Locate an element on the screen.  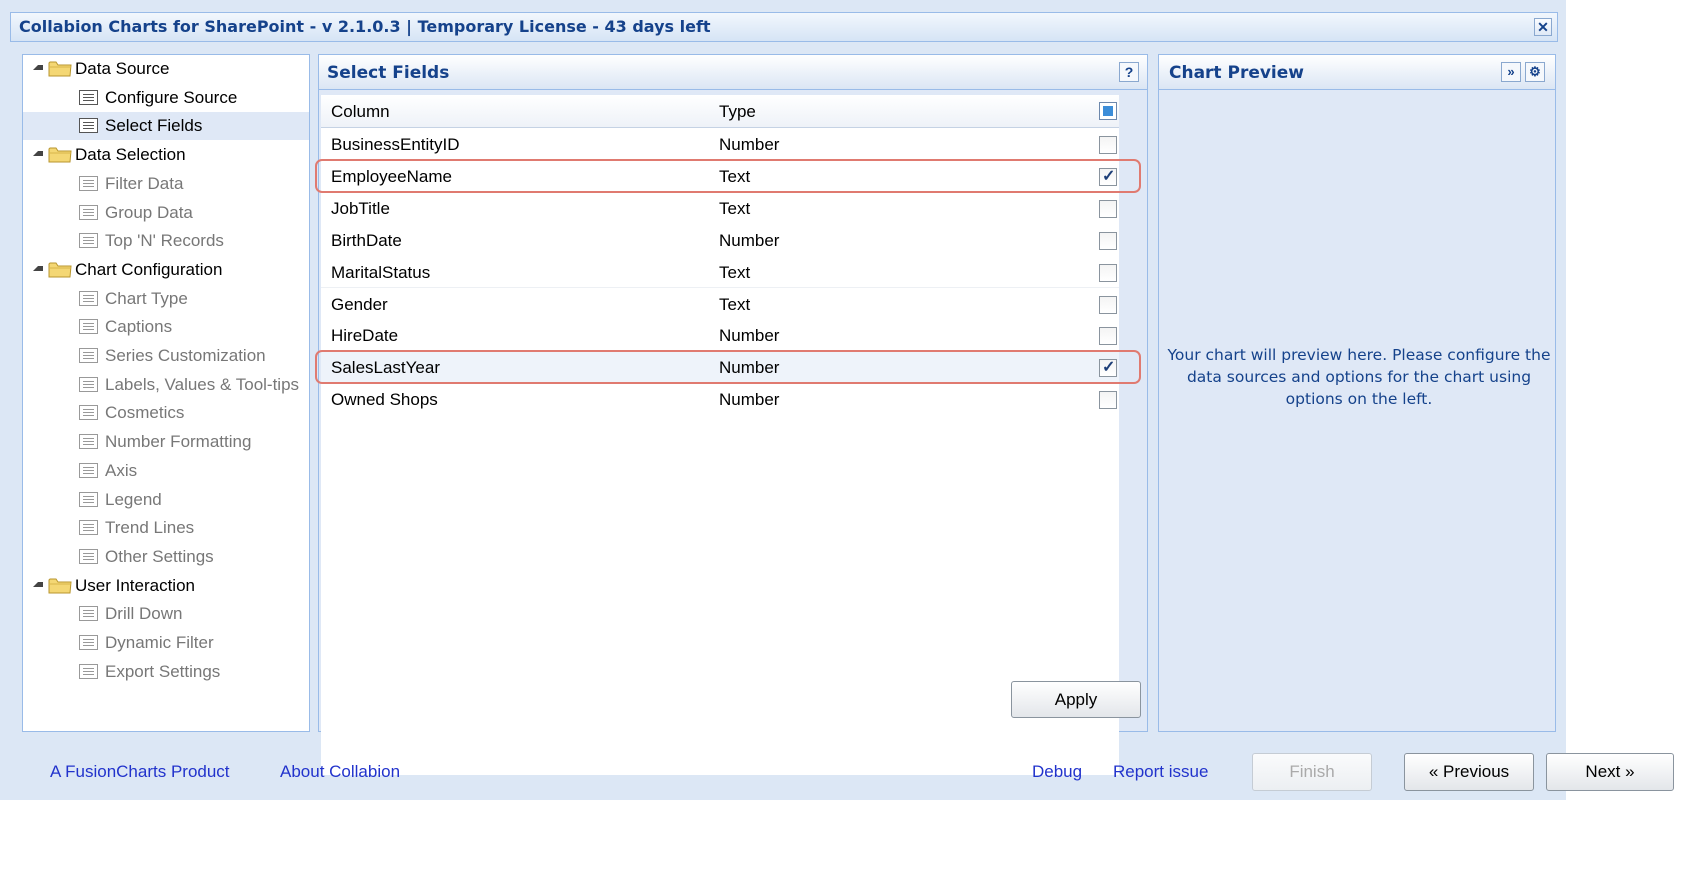
nav-item-series-customization: Series Customization is located at coordinates (166, 356).